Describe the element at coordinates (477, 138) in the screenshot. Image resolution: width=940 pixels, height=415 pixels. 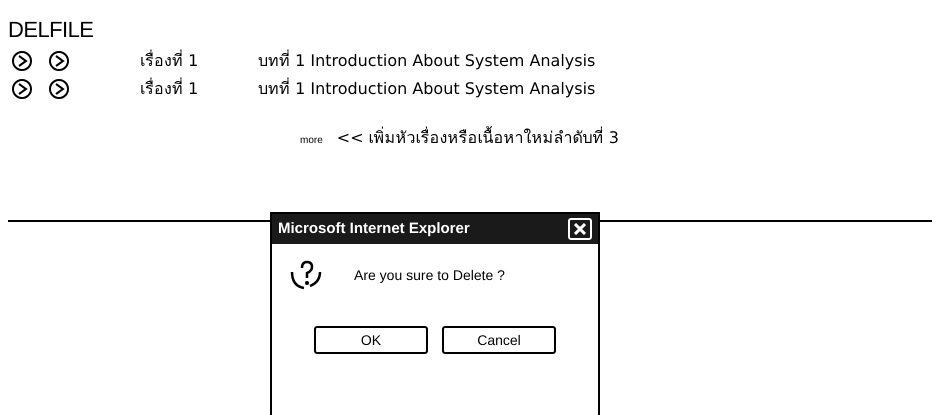
I see `add-topic-link: << เพิ่มหัวเรื่องหรือเนื้อหาใหม่ลำดับที่ 3` at that location.